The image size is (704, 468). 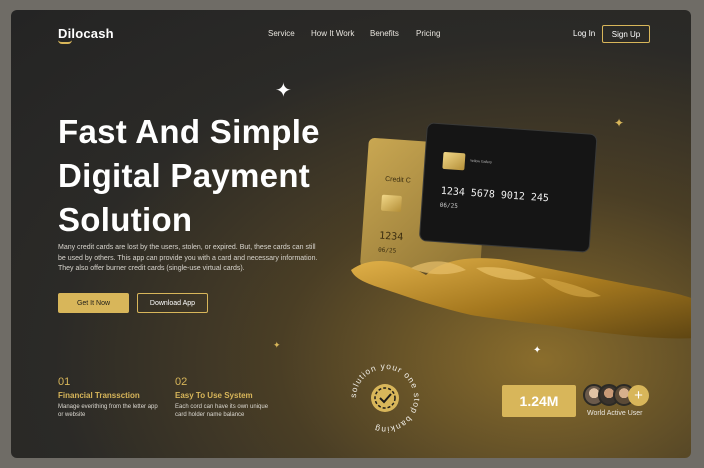 I want to click on feature-2-title: Easy To Use System, so click(x=214, y=395).